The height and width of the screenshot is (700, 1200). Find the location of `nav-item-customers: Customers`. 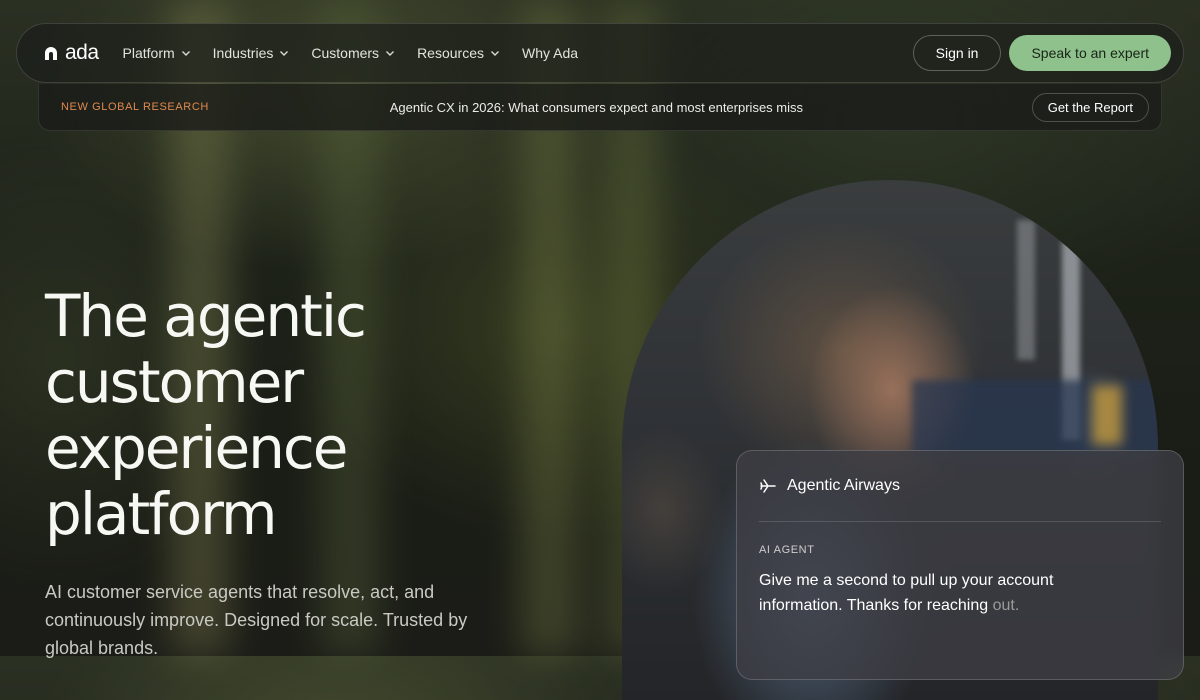

nav-item-customers: Customers is located at coordinates (353, 53).